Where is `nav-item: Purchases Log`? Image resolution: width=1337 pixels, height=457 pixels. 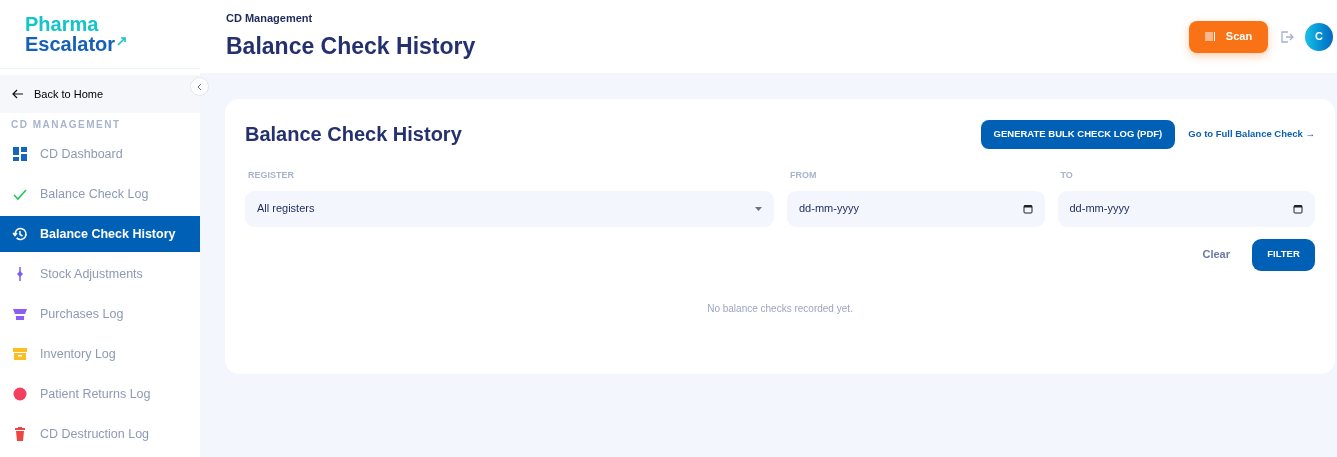
nav-item: Purchases Log is located at coordinates (100, 314).